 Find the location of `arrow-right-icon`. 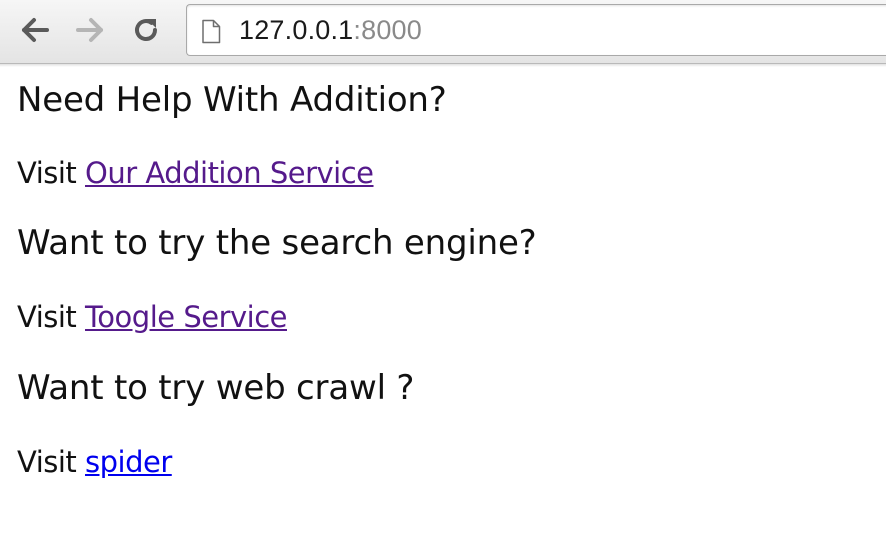

arrow-right-icon is located at coordinates (89, 30).